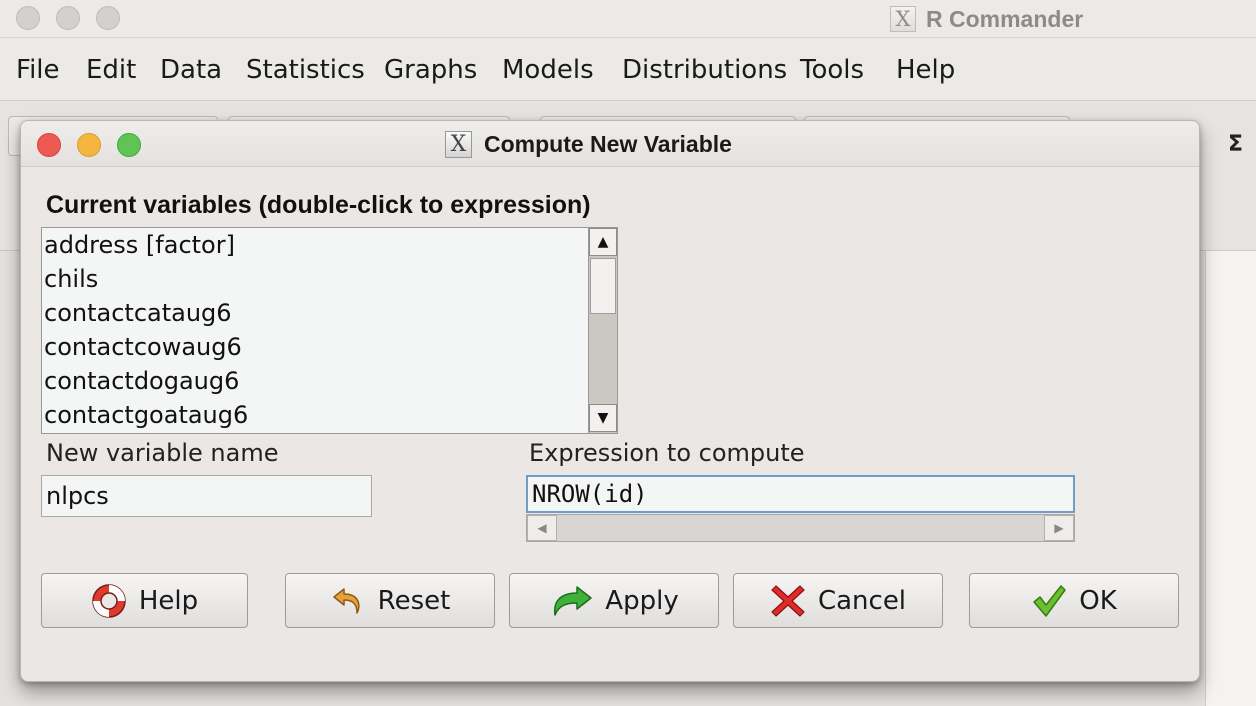  Describe the element at coordinates (305, 70) in the screenshot. I see `menu-statistics: Statistics` at that location.